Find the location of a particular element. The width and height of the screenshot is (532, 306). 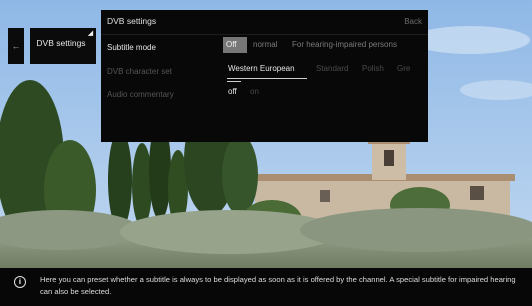

audio-selected-marker is located at coordinates (234, 81).